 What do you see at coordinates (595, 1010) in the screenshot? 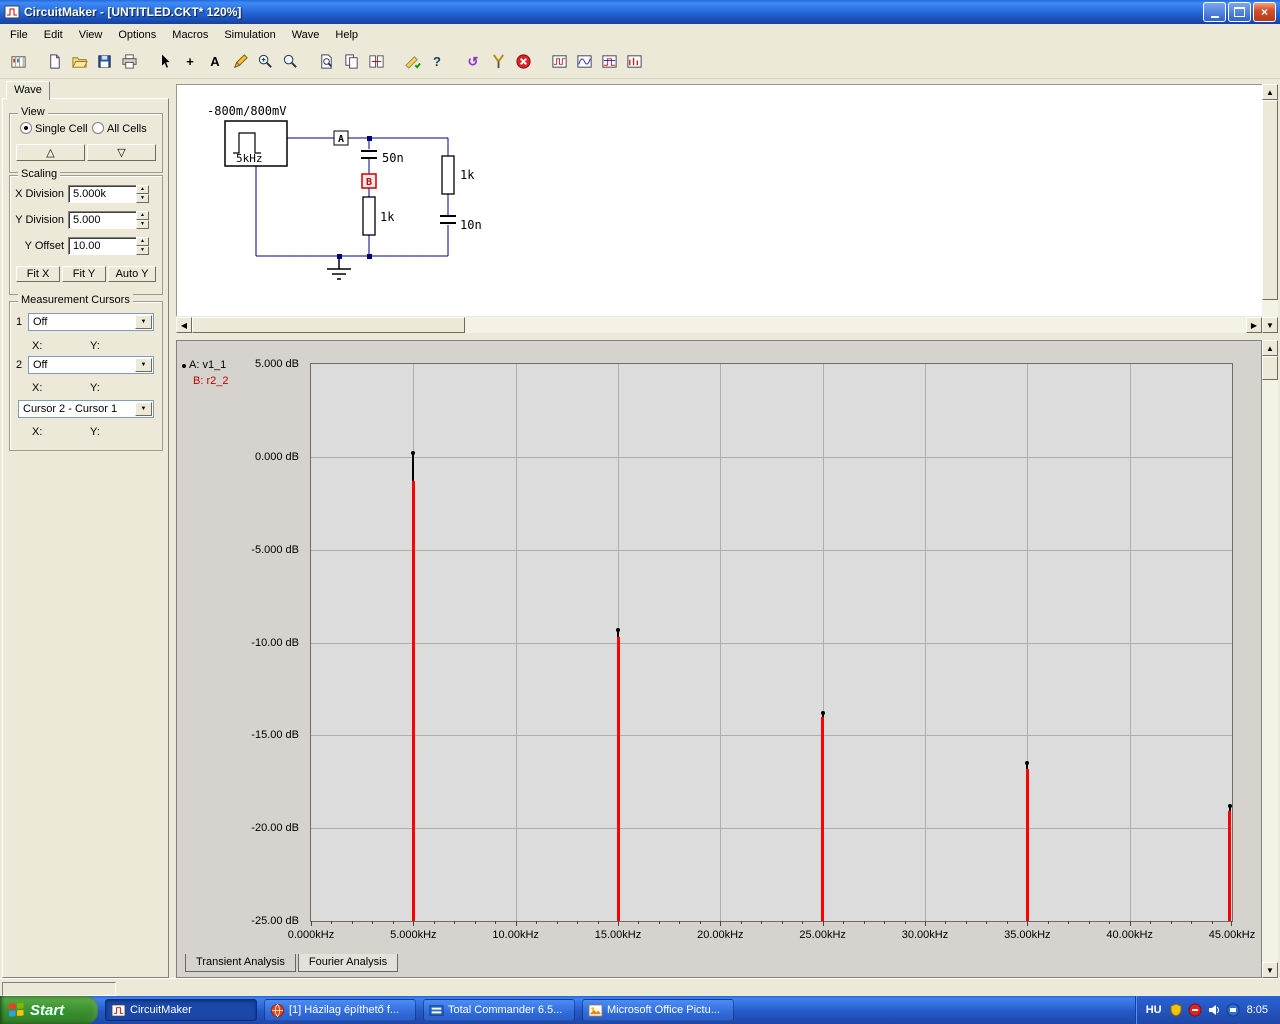
I see `picture-task-icon` at bounding box center [595, 1010].